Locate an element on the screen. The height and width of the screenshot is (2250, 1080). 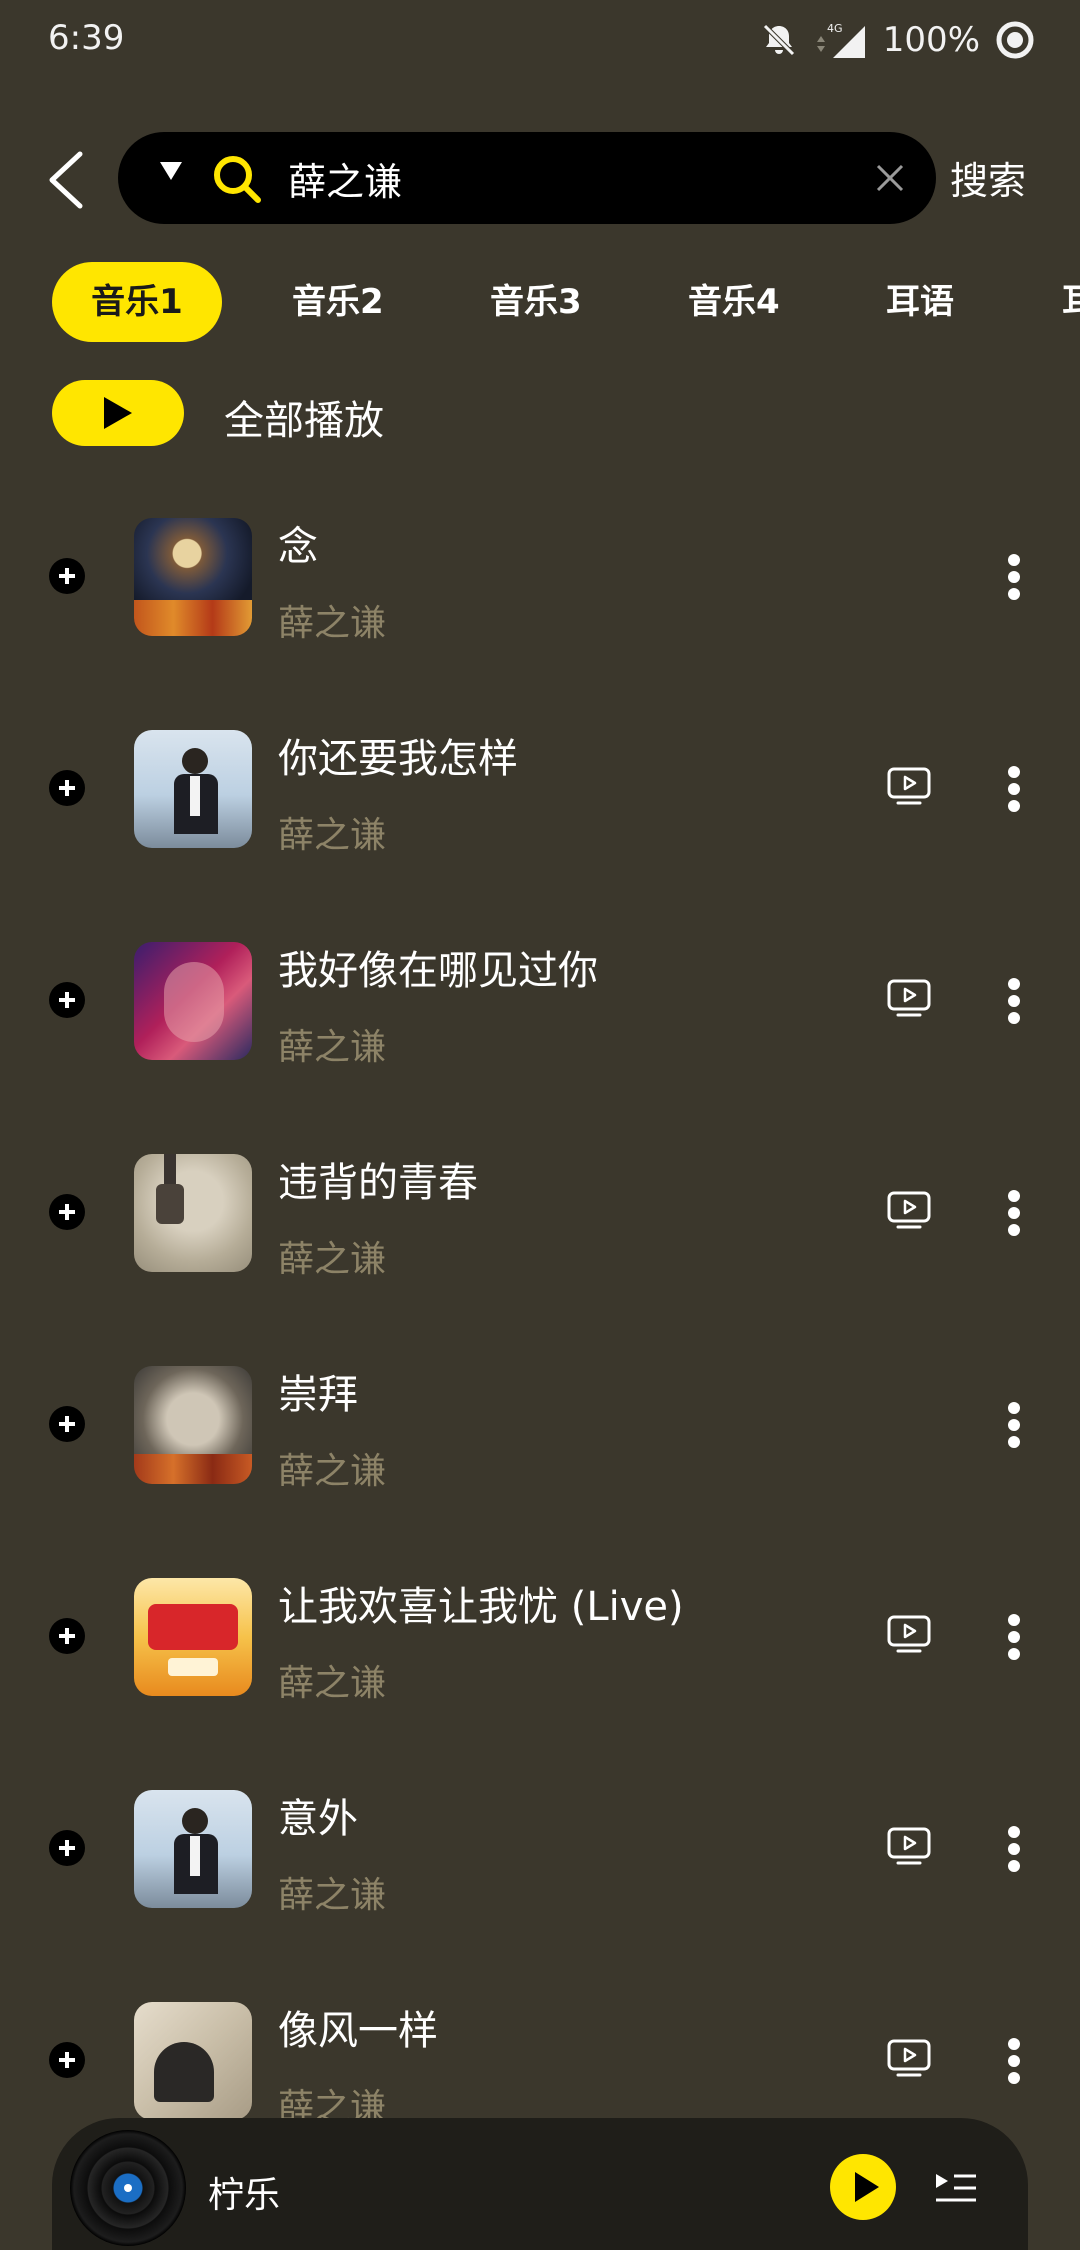
play-all-button is located at coordinates (118, 413).